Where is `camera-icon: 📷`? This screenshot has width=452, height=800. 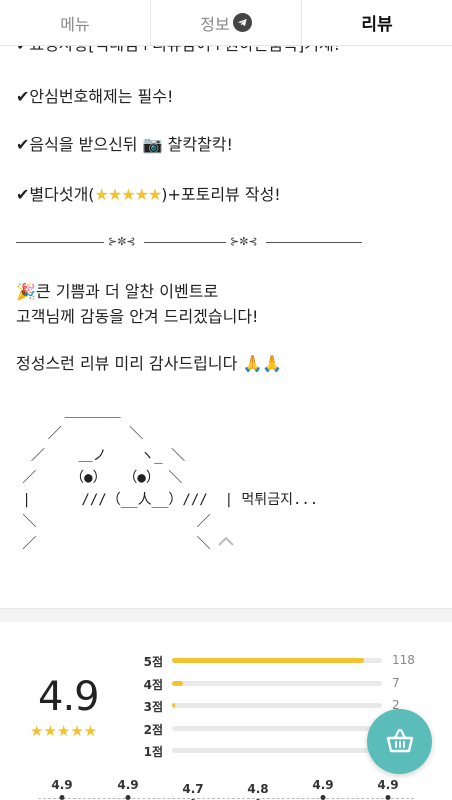 camera-icon: 📷 is located at coordinates (152, 144).